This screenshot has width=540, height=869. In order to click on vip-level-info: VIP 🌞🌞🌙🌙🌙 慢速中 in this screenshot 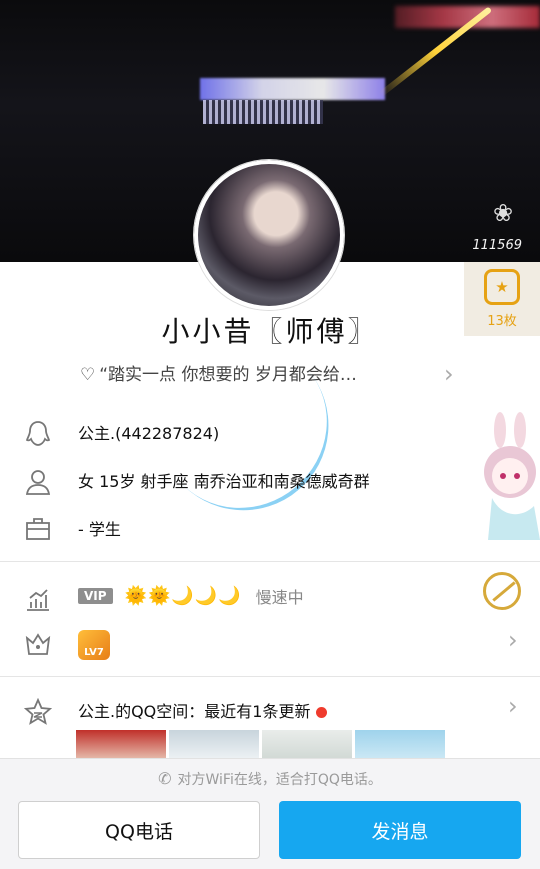, I will do `click(191, 596)`.